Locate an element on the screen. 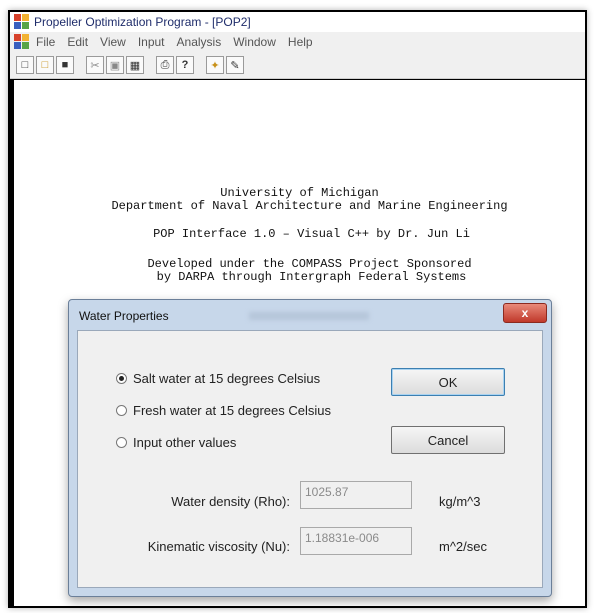  print-icon: ⎙ is located at coordinates (165, 65).